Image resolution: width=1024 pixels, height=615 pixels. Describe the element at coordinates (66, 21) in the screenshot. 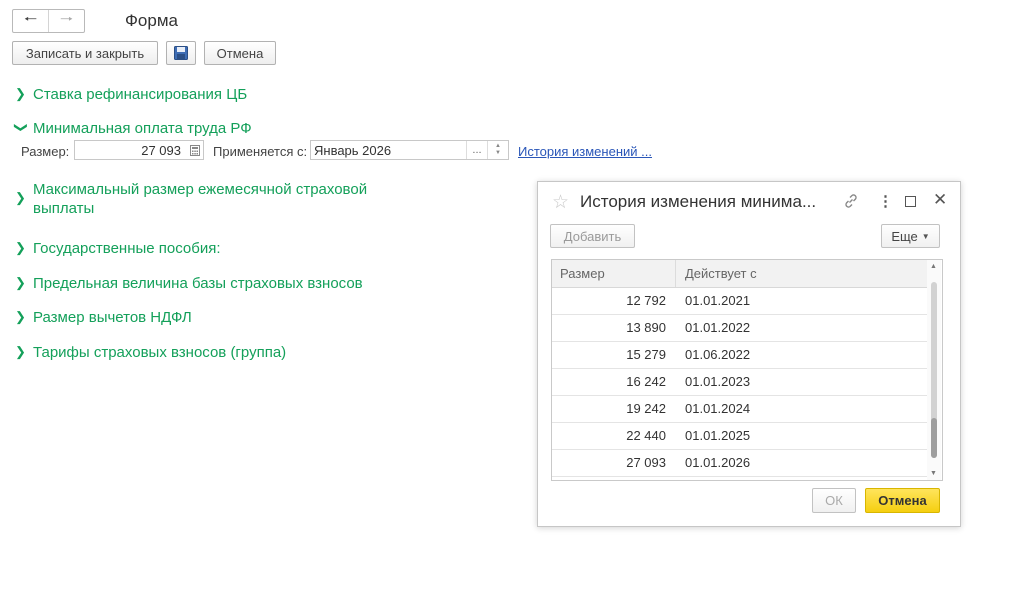

I see `forward-arrow-icon: 🠒` at that location.